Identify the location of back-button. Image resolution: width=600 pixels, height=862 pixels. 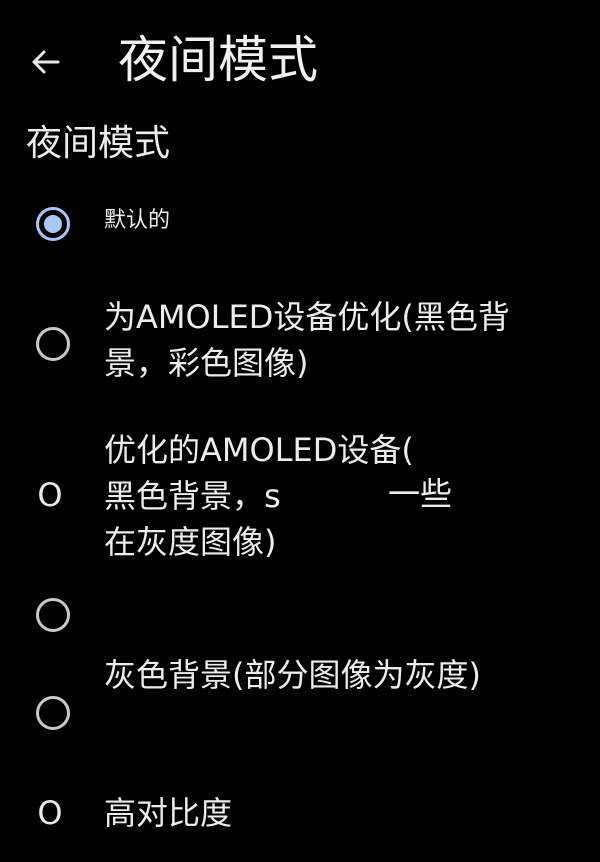
(46, 62).